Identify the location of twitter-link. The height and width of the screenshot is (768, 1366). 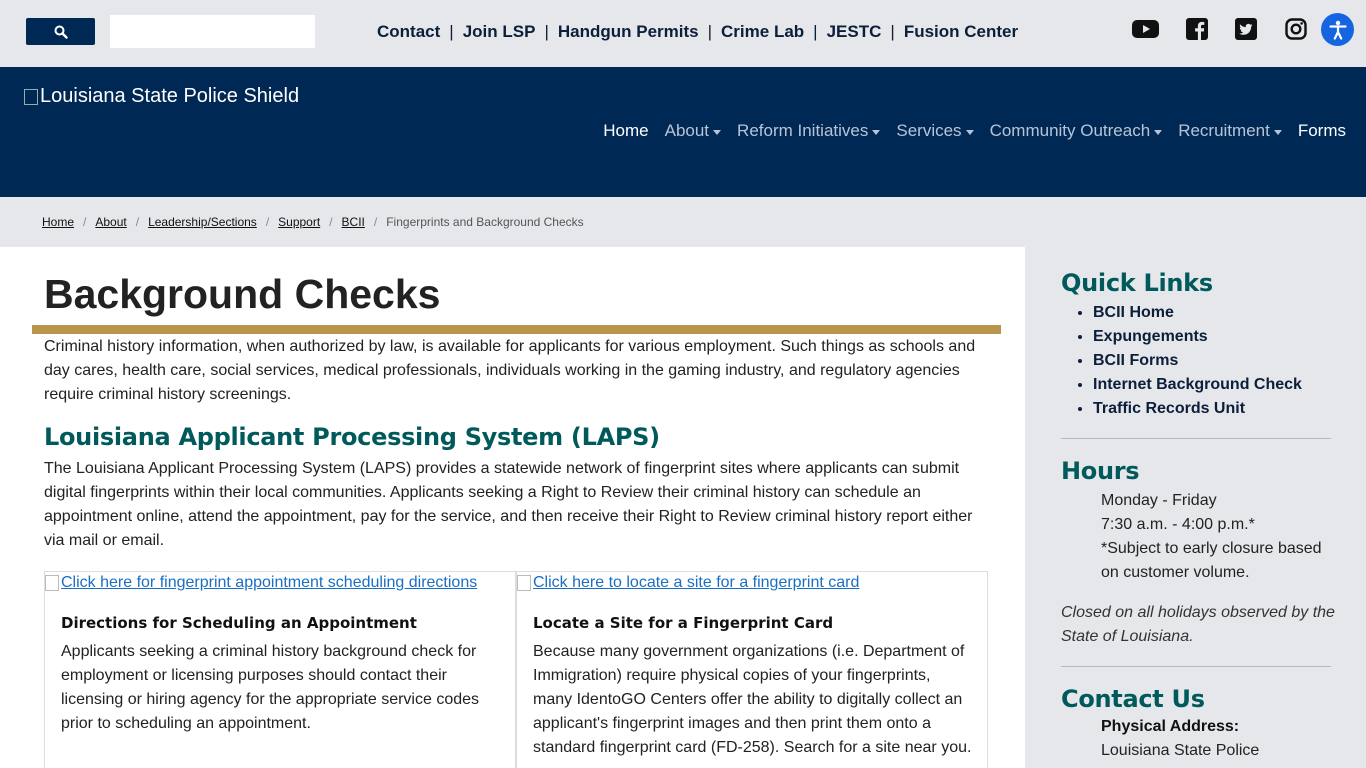
(1246, 29).